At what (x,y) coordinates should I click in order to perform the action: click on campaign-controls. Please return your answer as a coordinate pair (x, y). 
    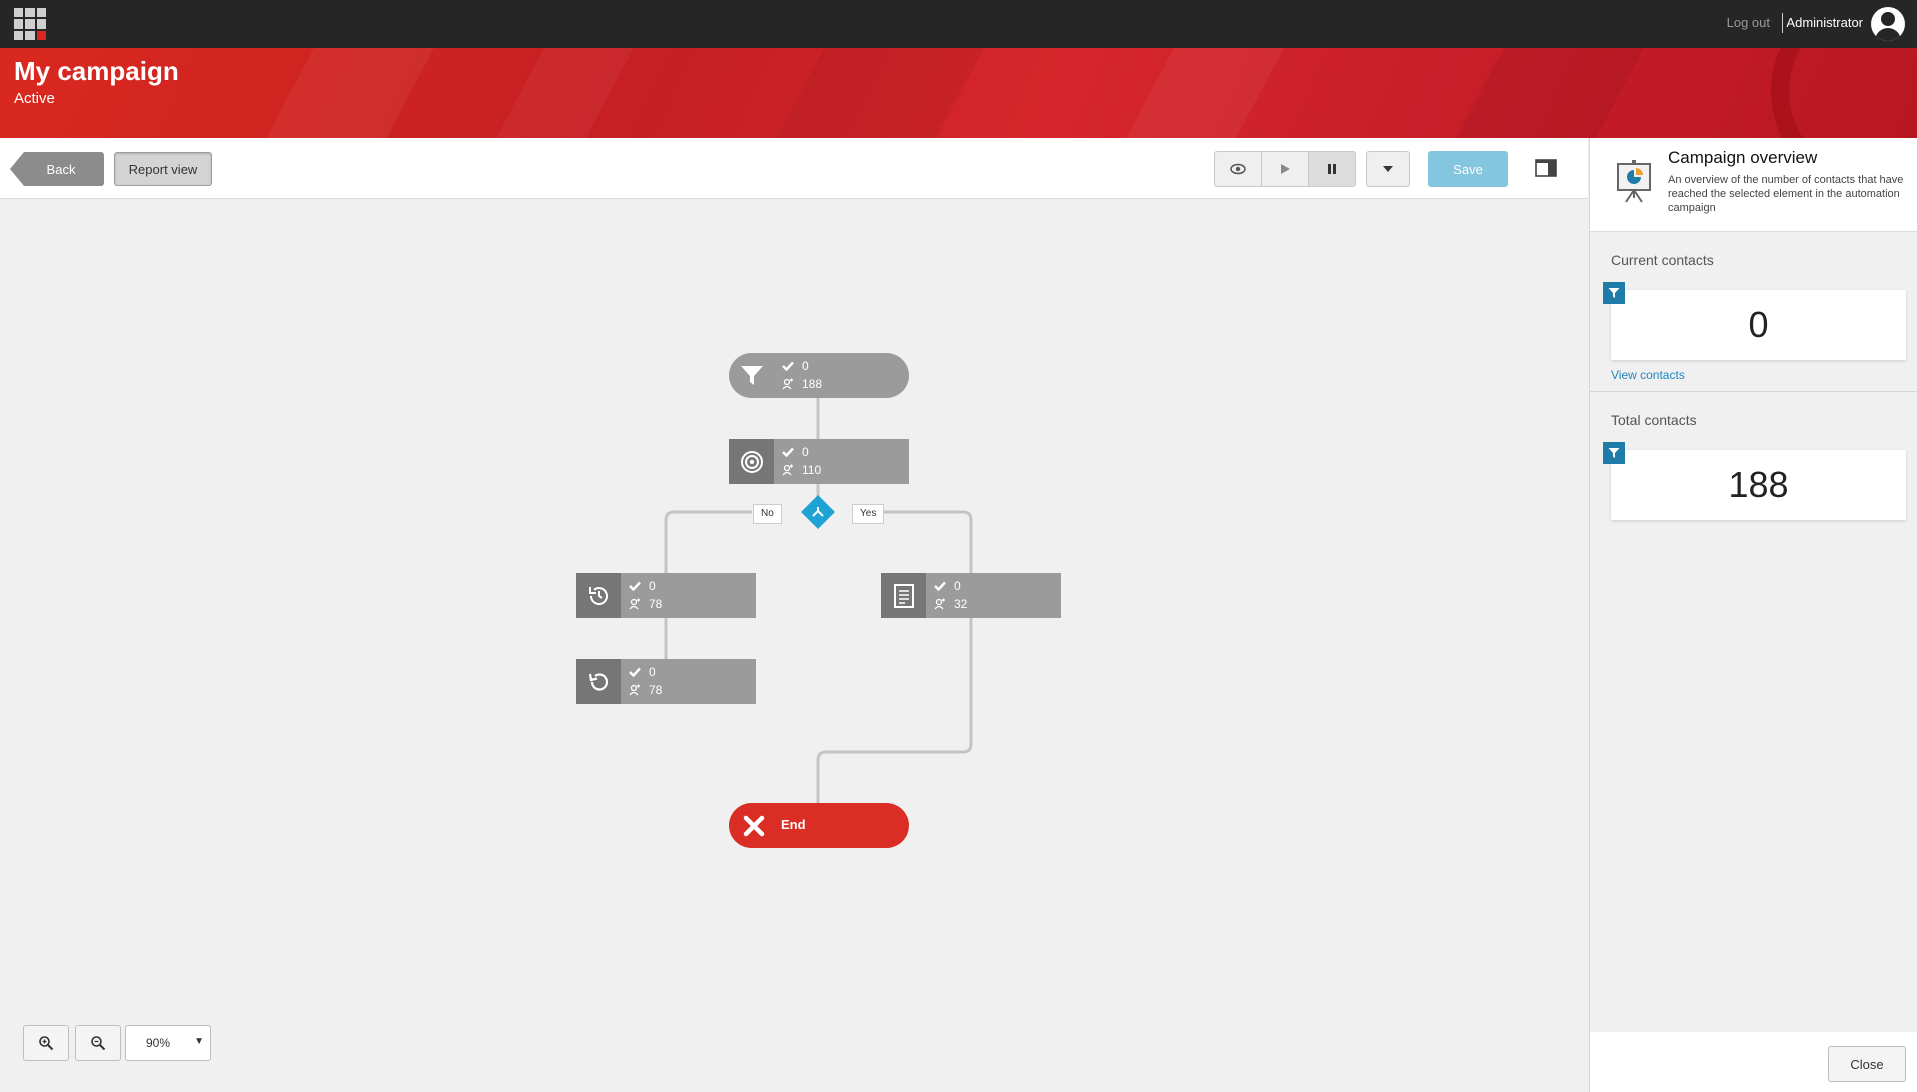
    Looking at the image, I should click on (1285, 169).